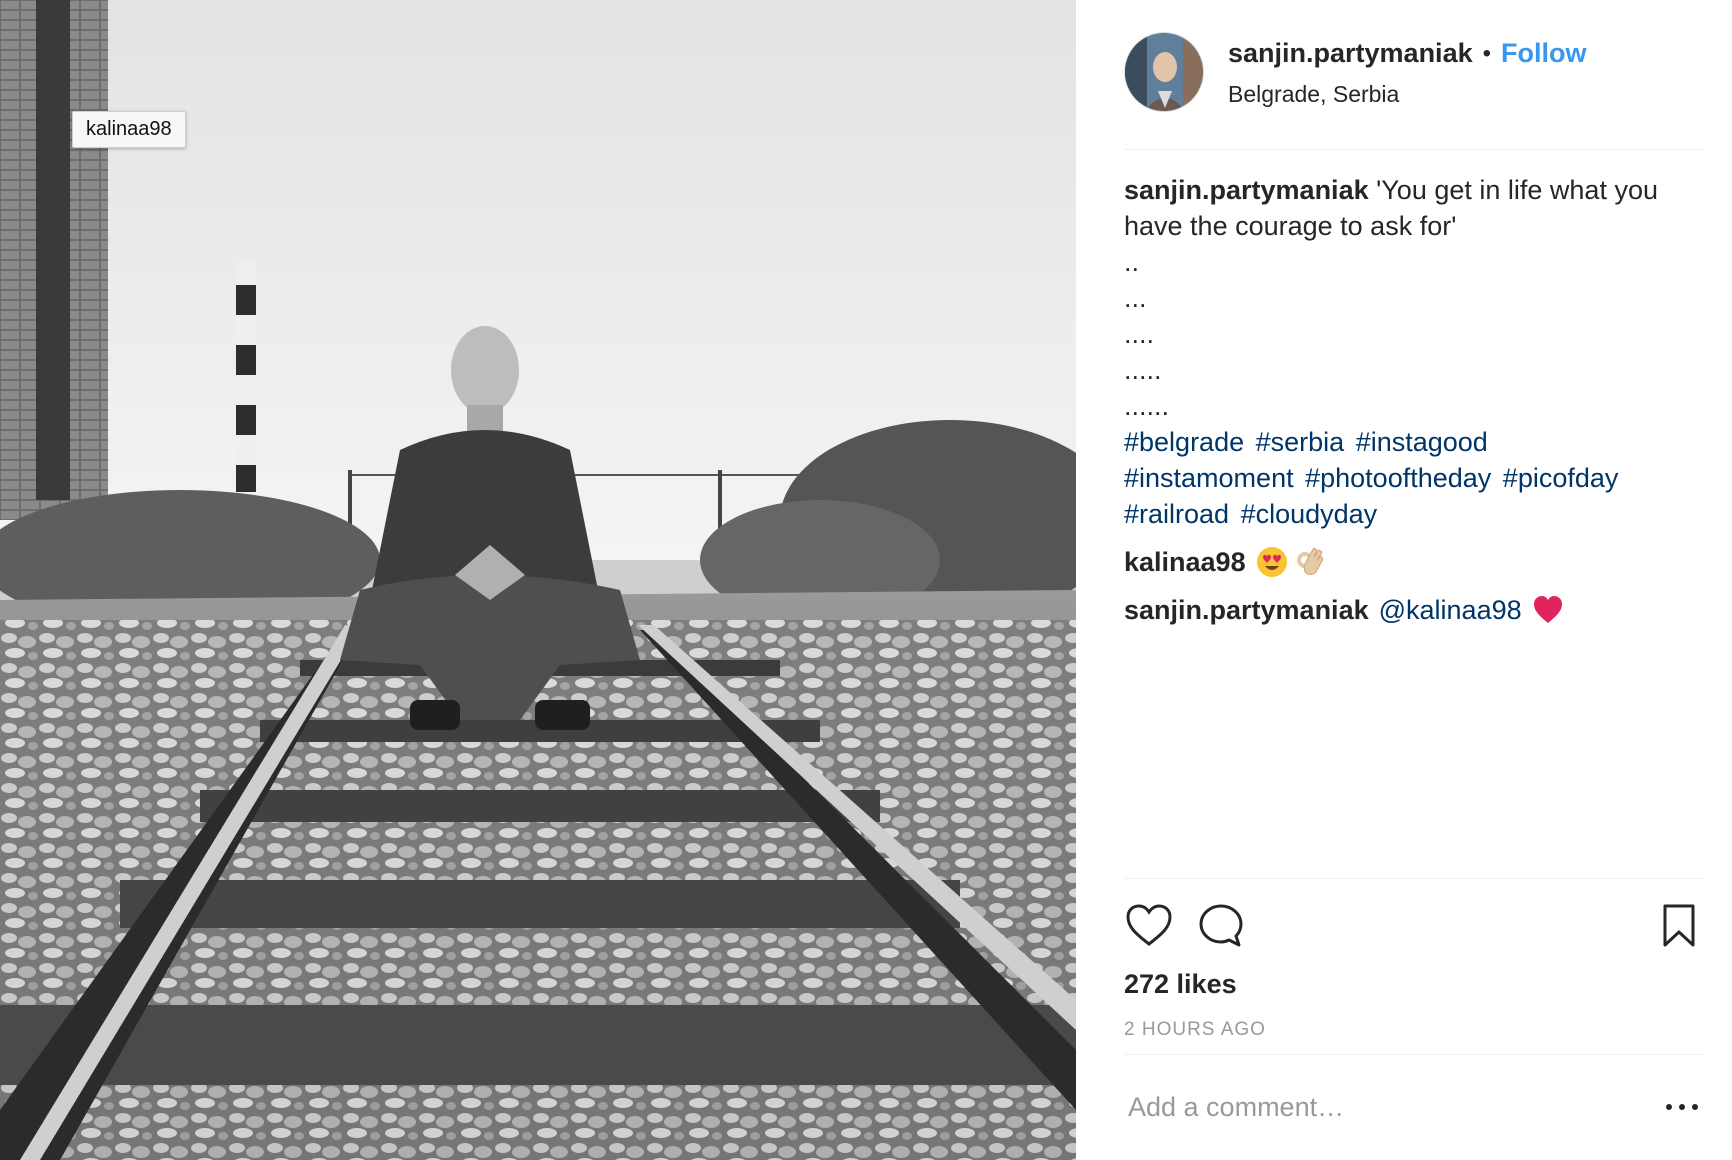 The image size is (1732, 1160). I want to click on bookmark-icon, so click(1679, 925).